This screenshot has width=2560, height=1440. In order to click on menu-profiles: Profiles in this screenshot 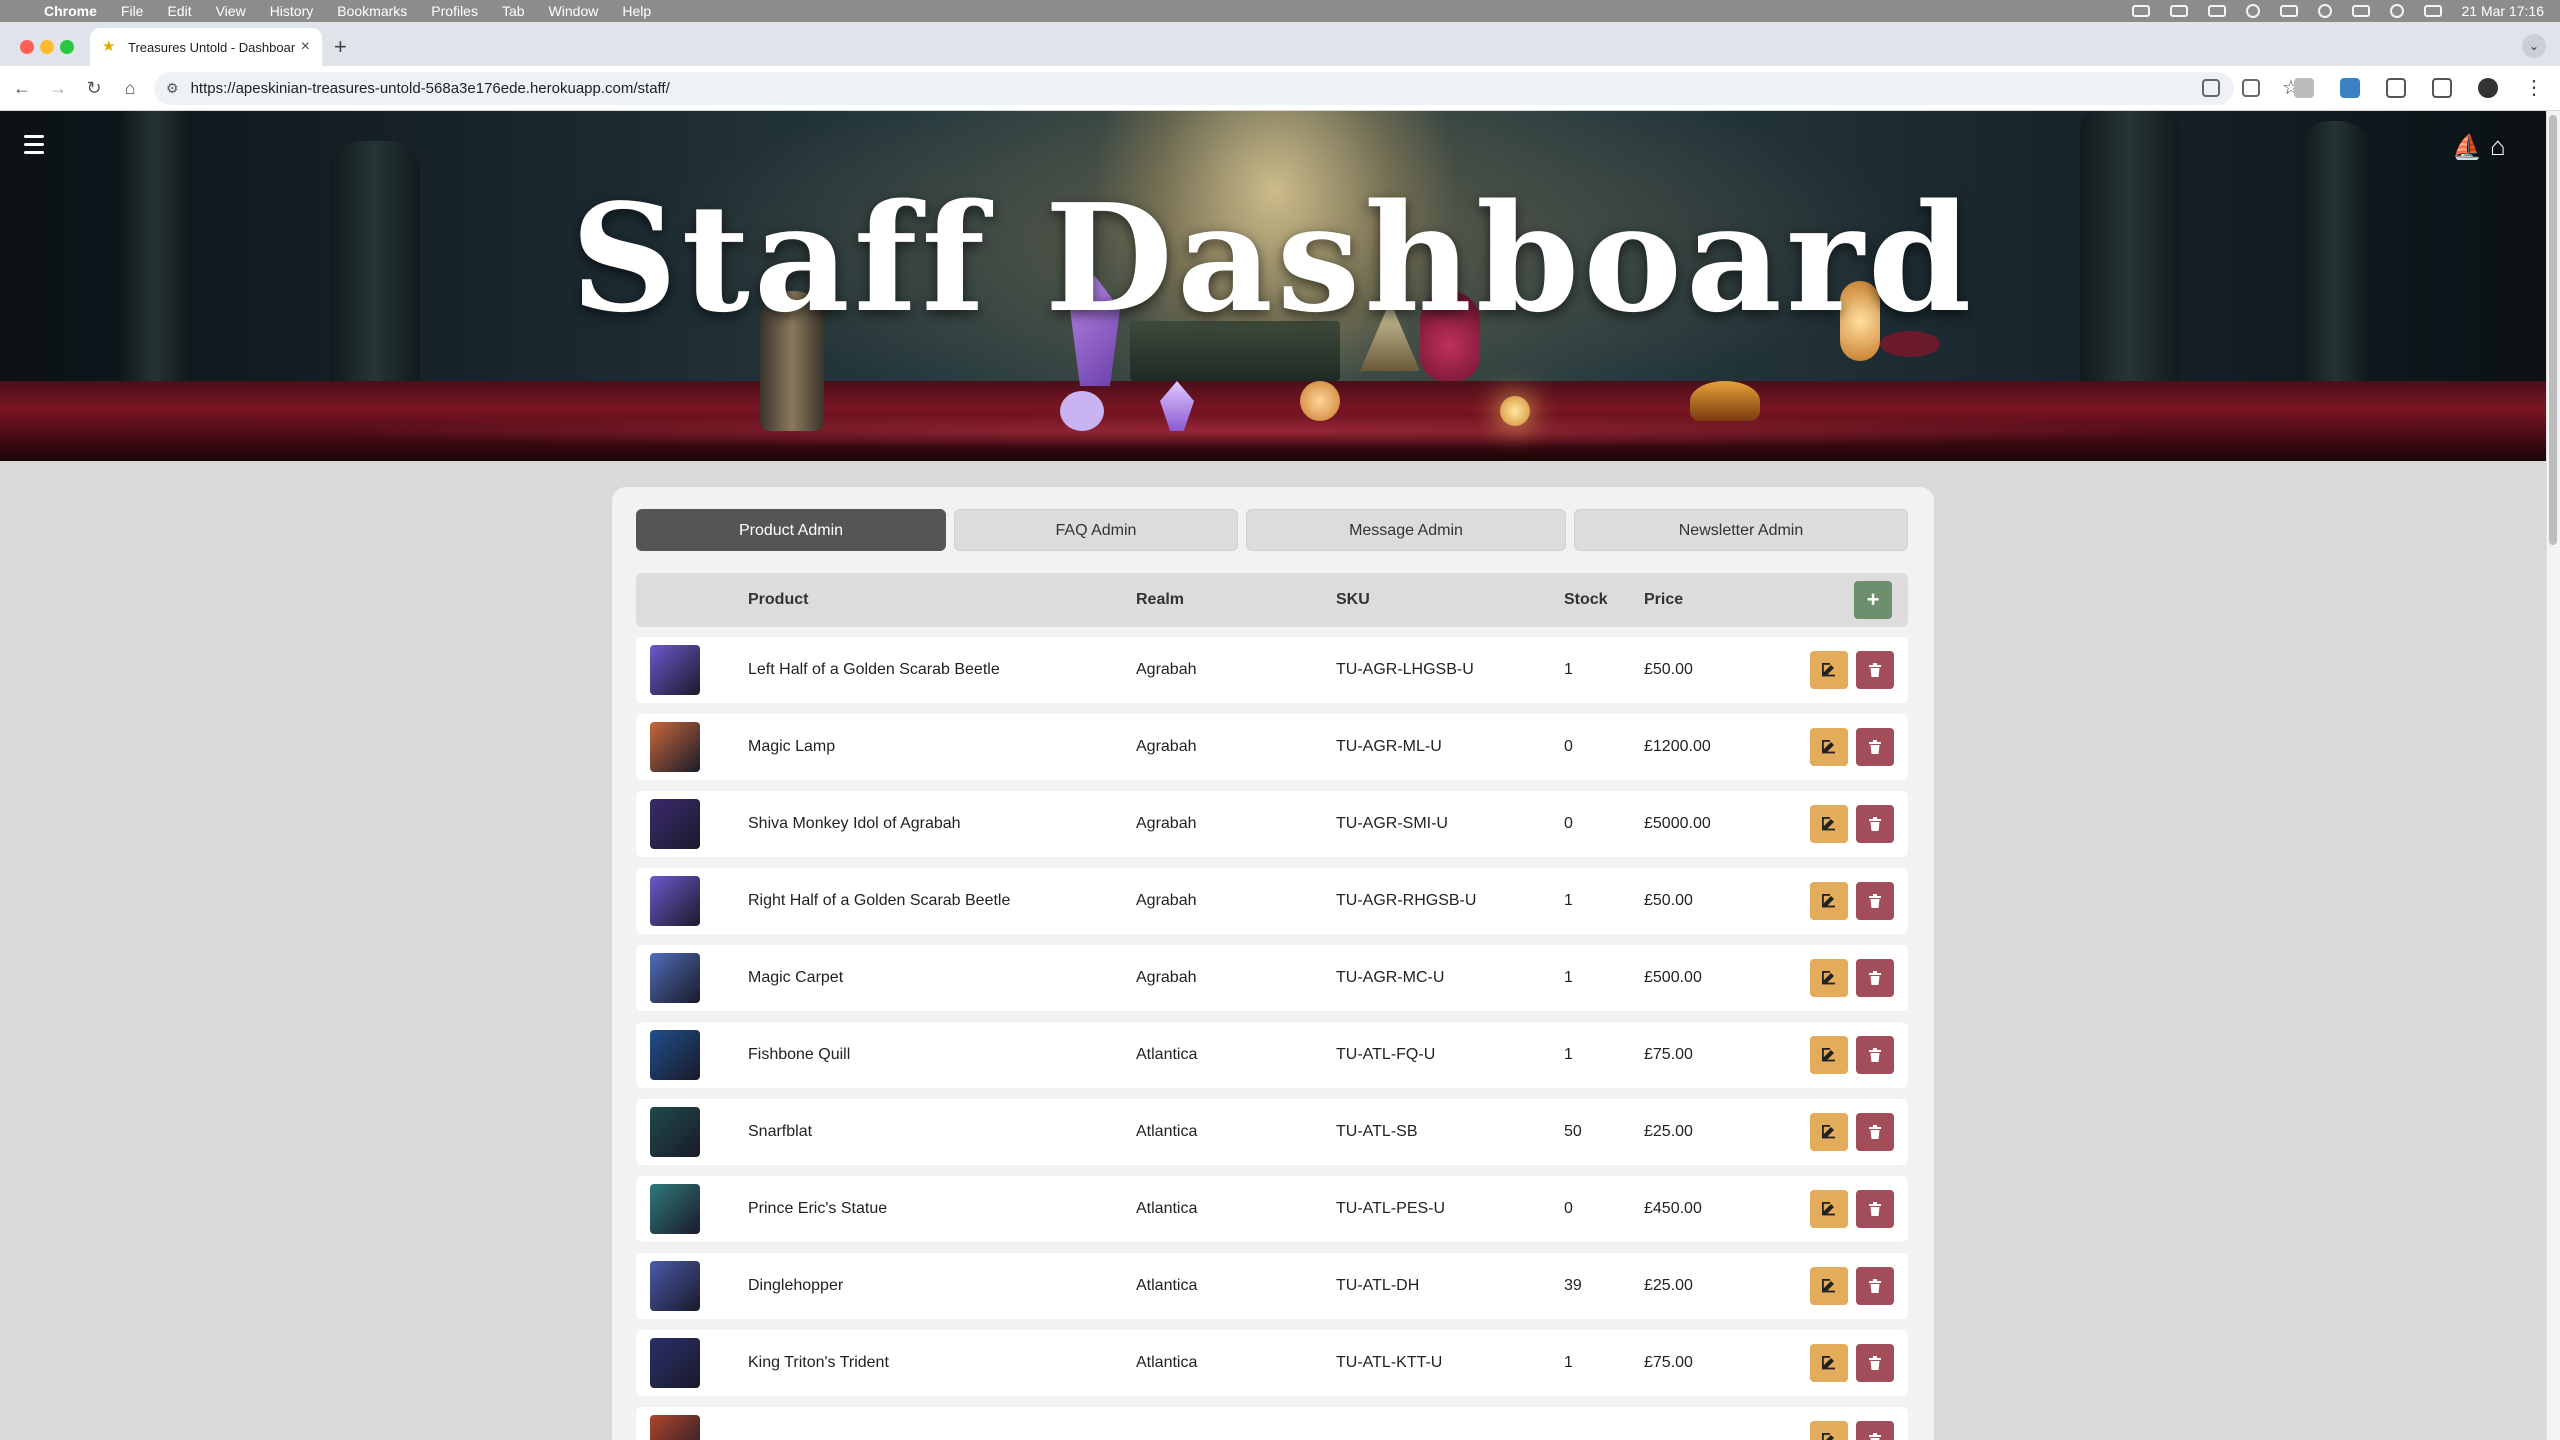, I will do `click(454, 11)`.